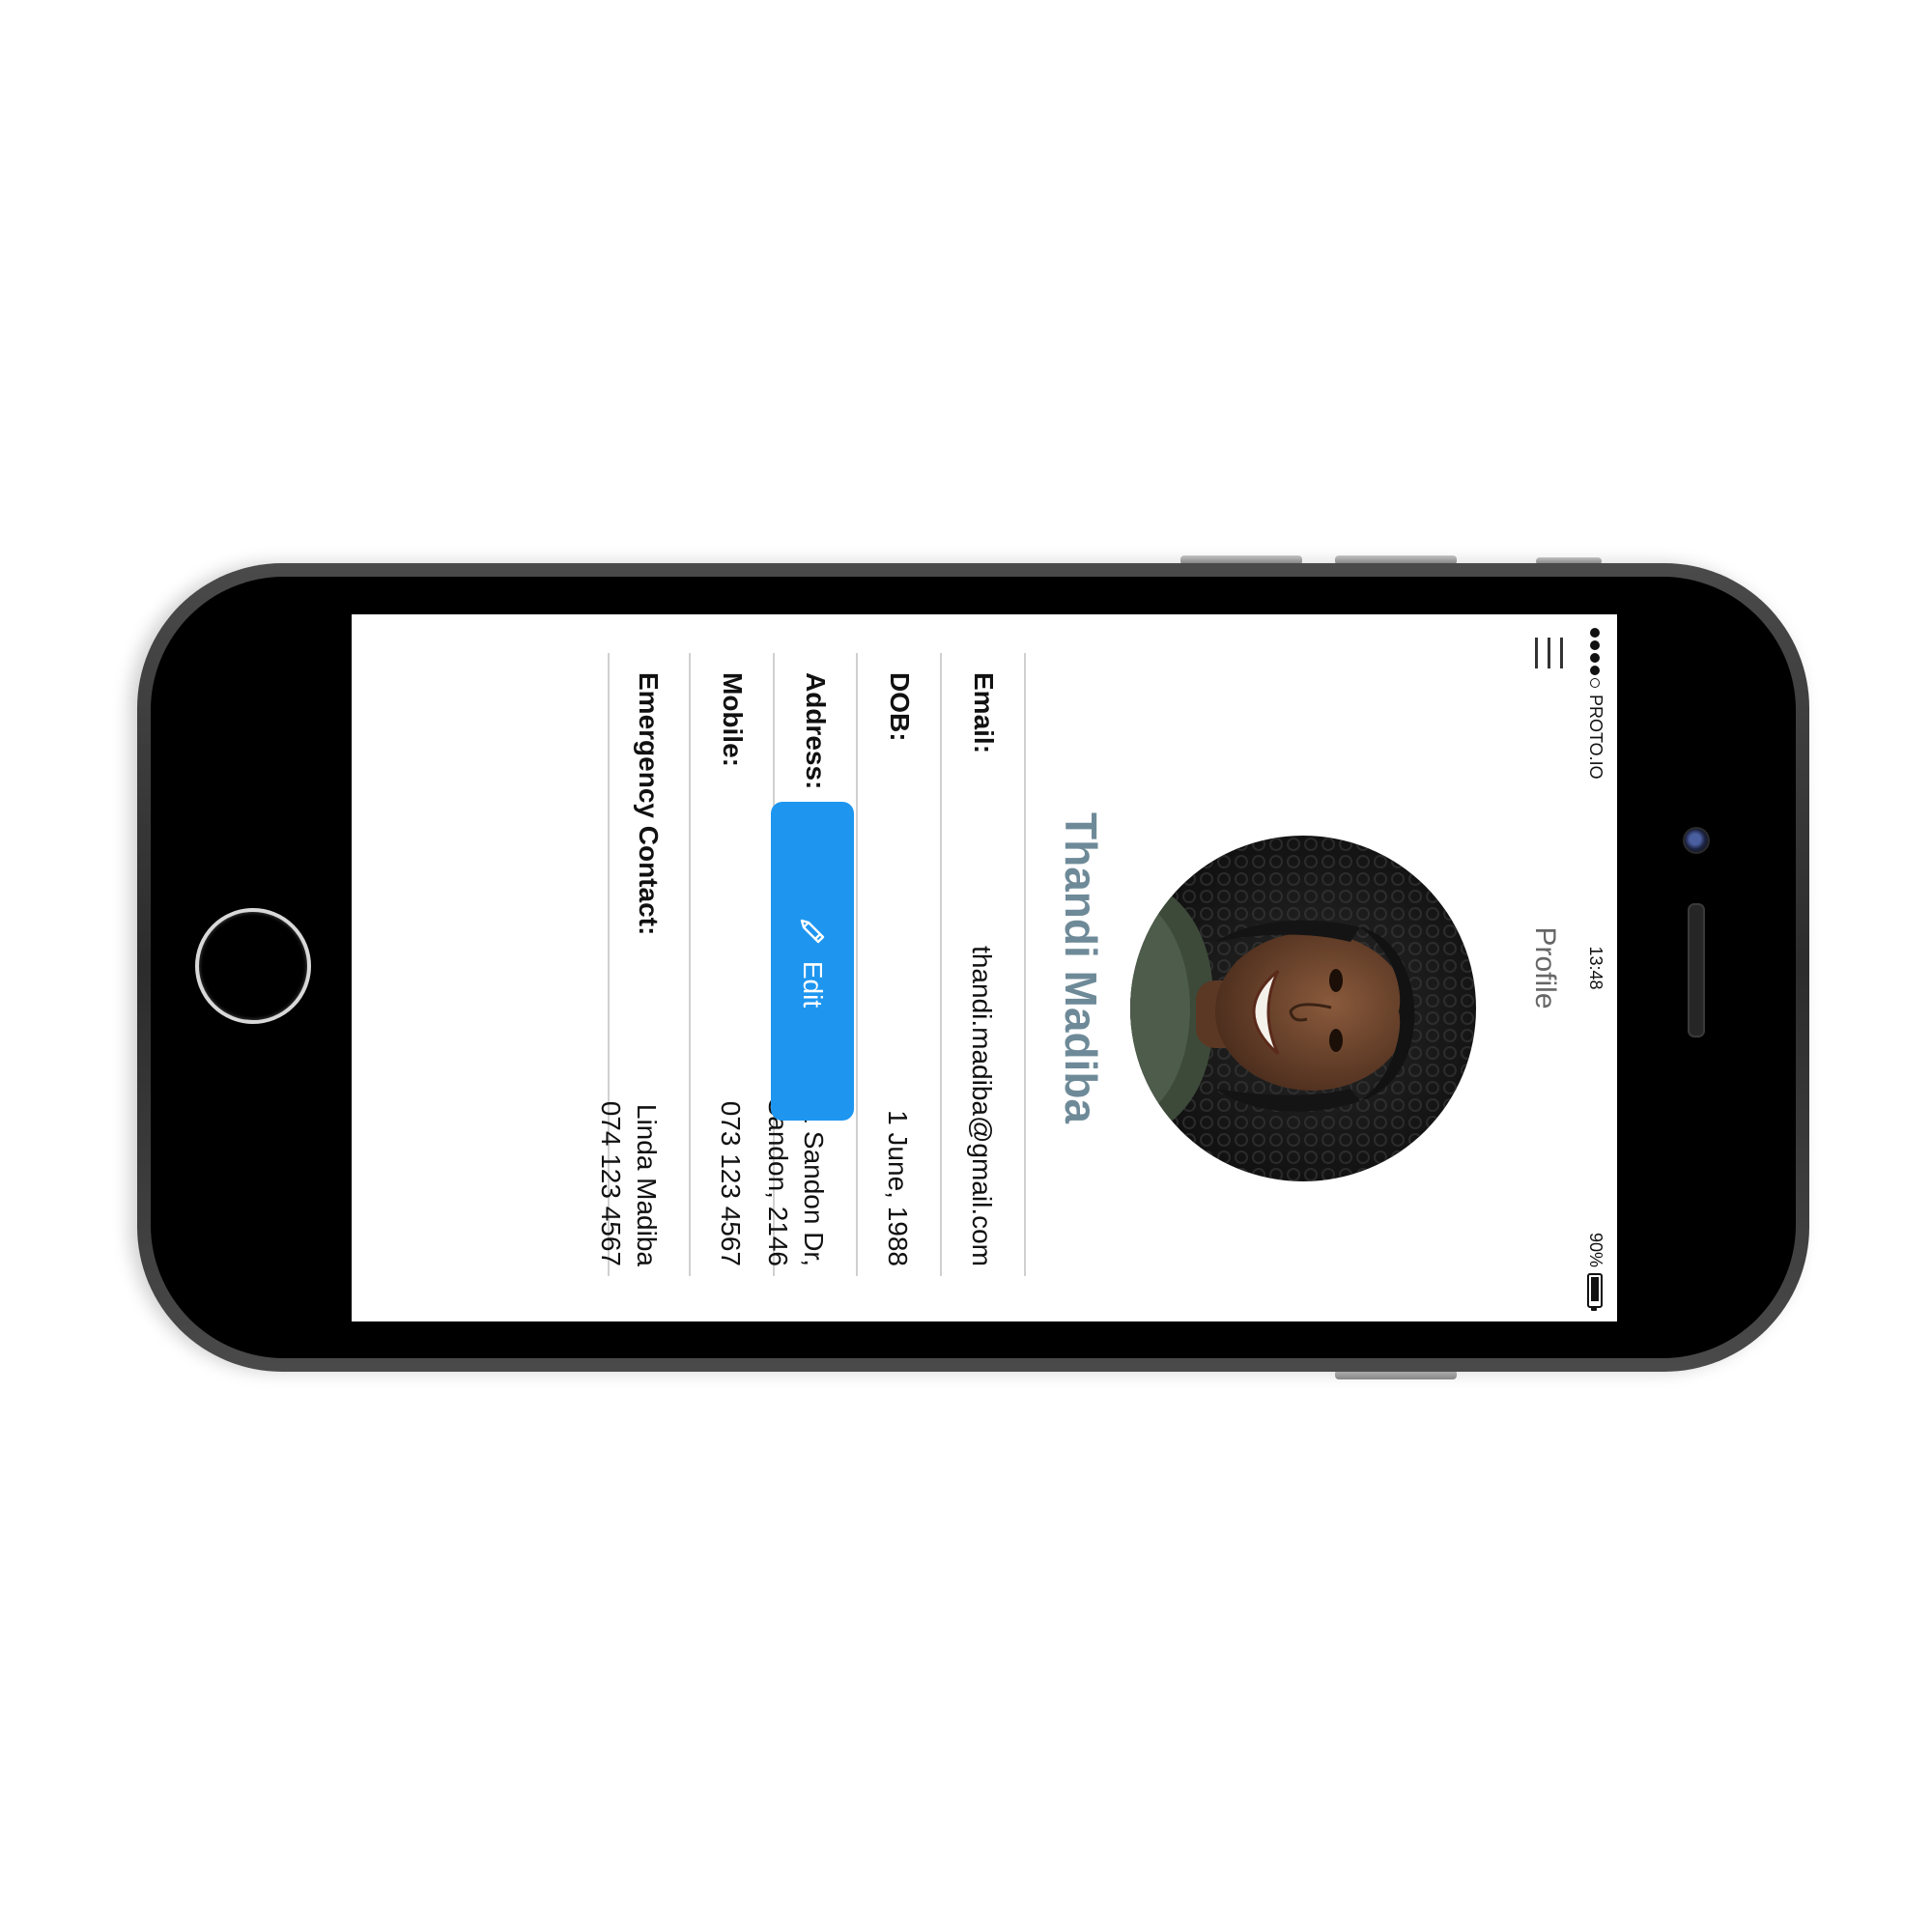  Describe the element at coordinates (733, 719) in the screenshot. I see `mobile-label: Mobile:` at that location.